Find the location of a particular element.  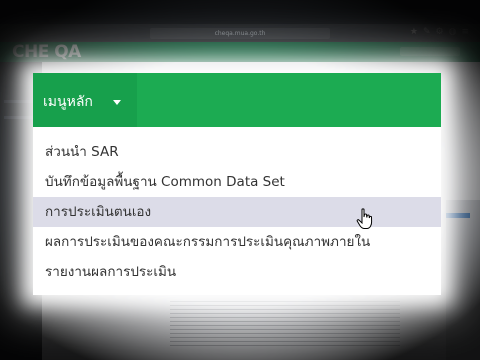

menu-item-common-data-set: บันทึกข้อมูลพื้นฐาน Common Data Set is located at coordinates (237, 182).